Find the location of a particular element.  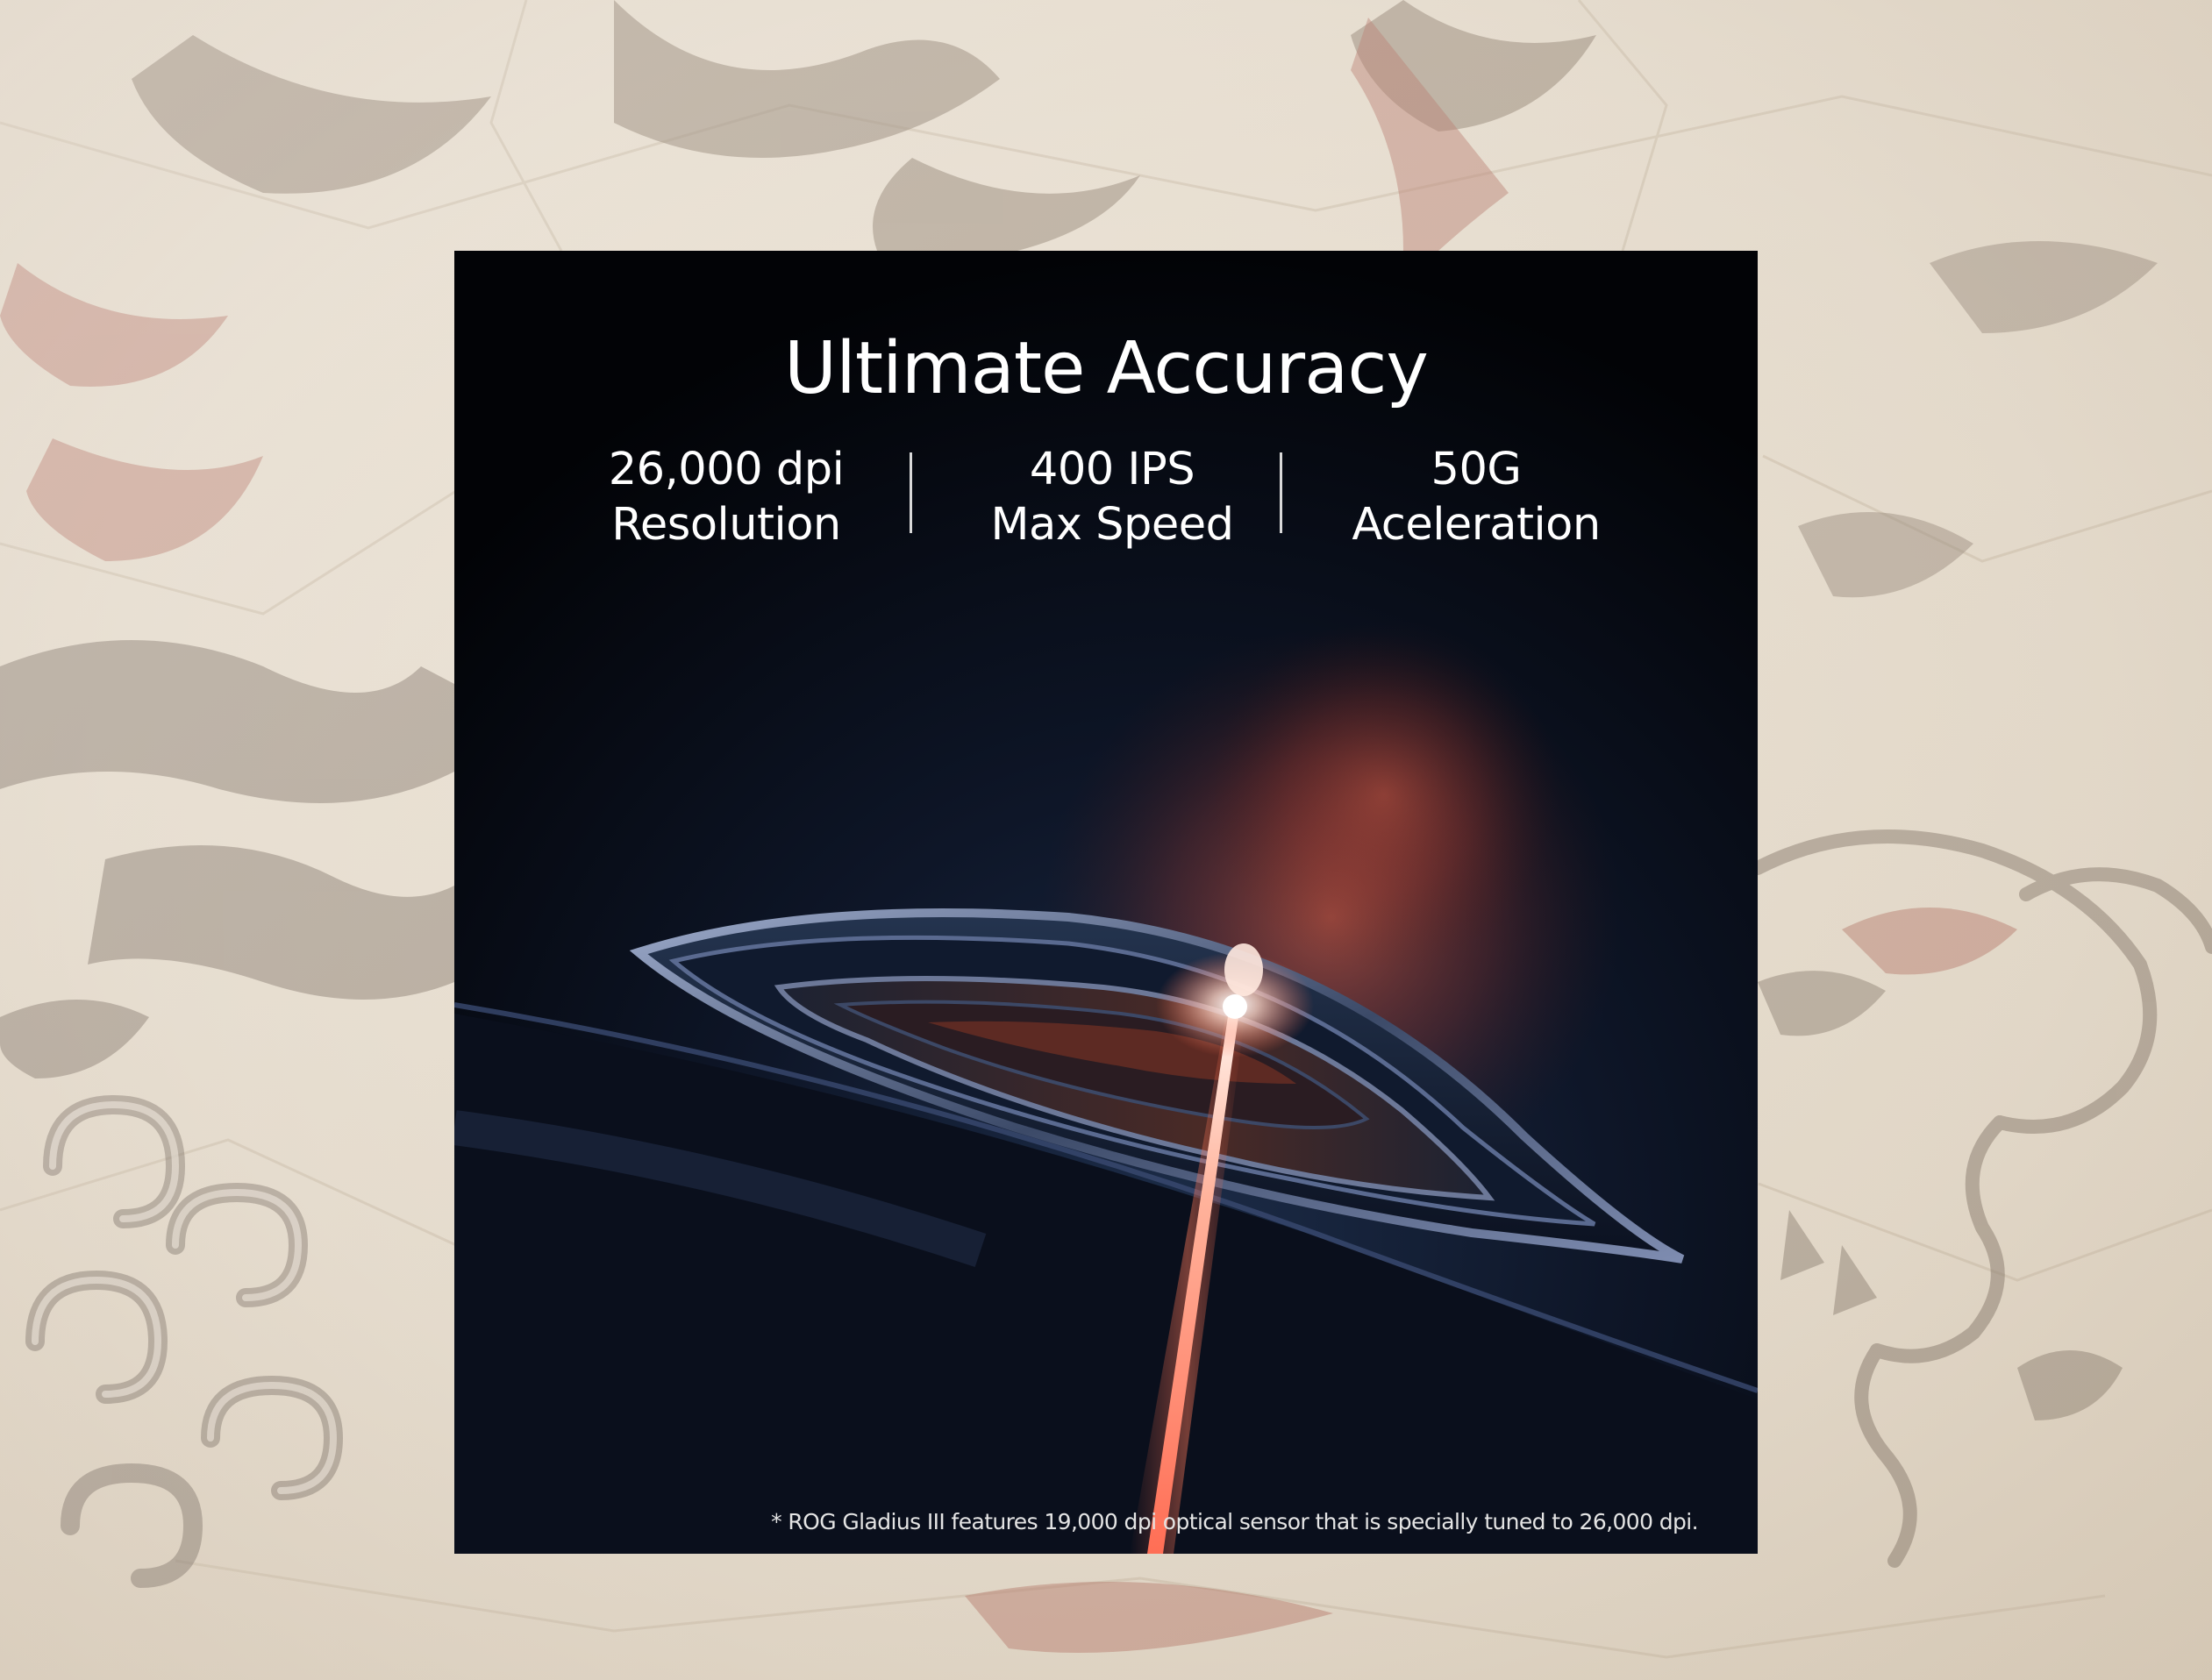

spec-acceleration: 50G Aceleration is located at coordinates (1476, 497).